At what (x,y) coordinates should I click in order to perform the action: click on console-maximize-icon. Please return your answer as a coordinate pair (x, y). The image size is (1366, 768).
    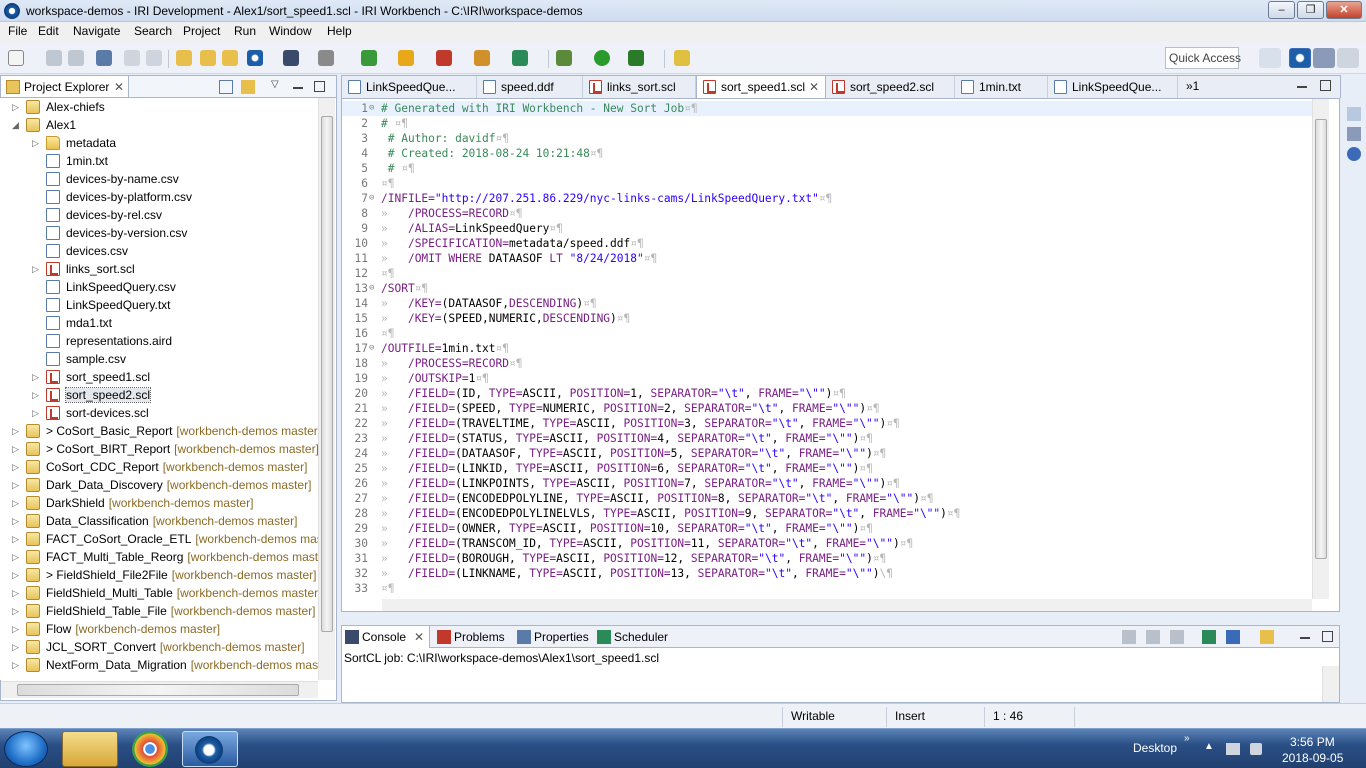
    Looking at the image, I should click on (1327, 636).